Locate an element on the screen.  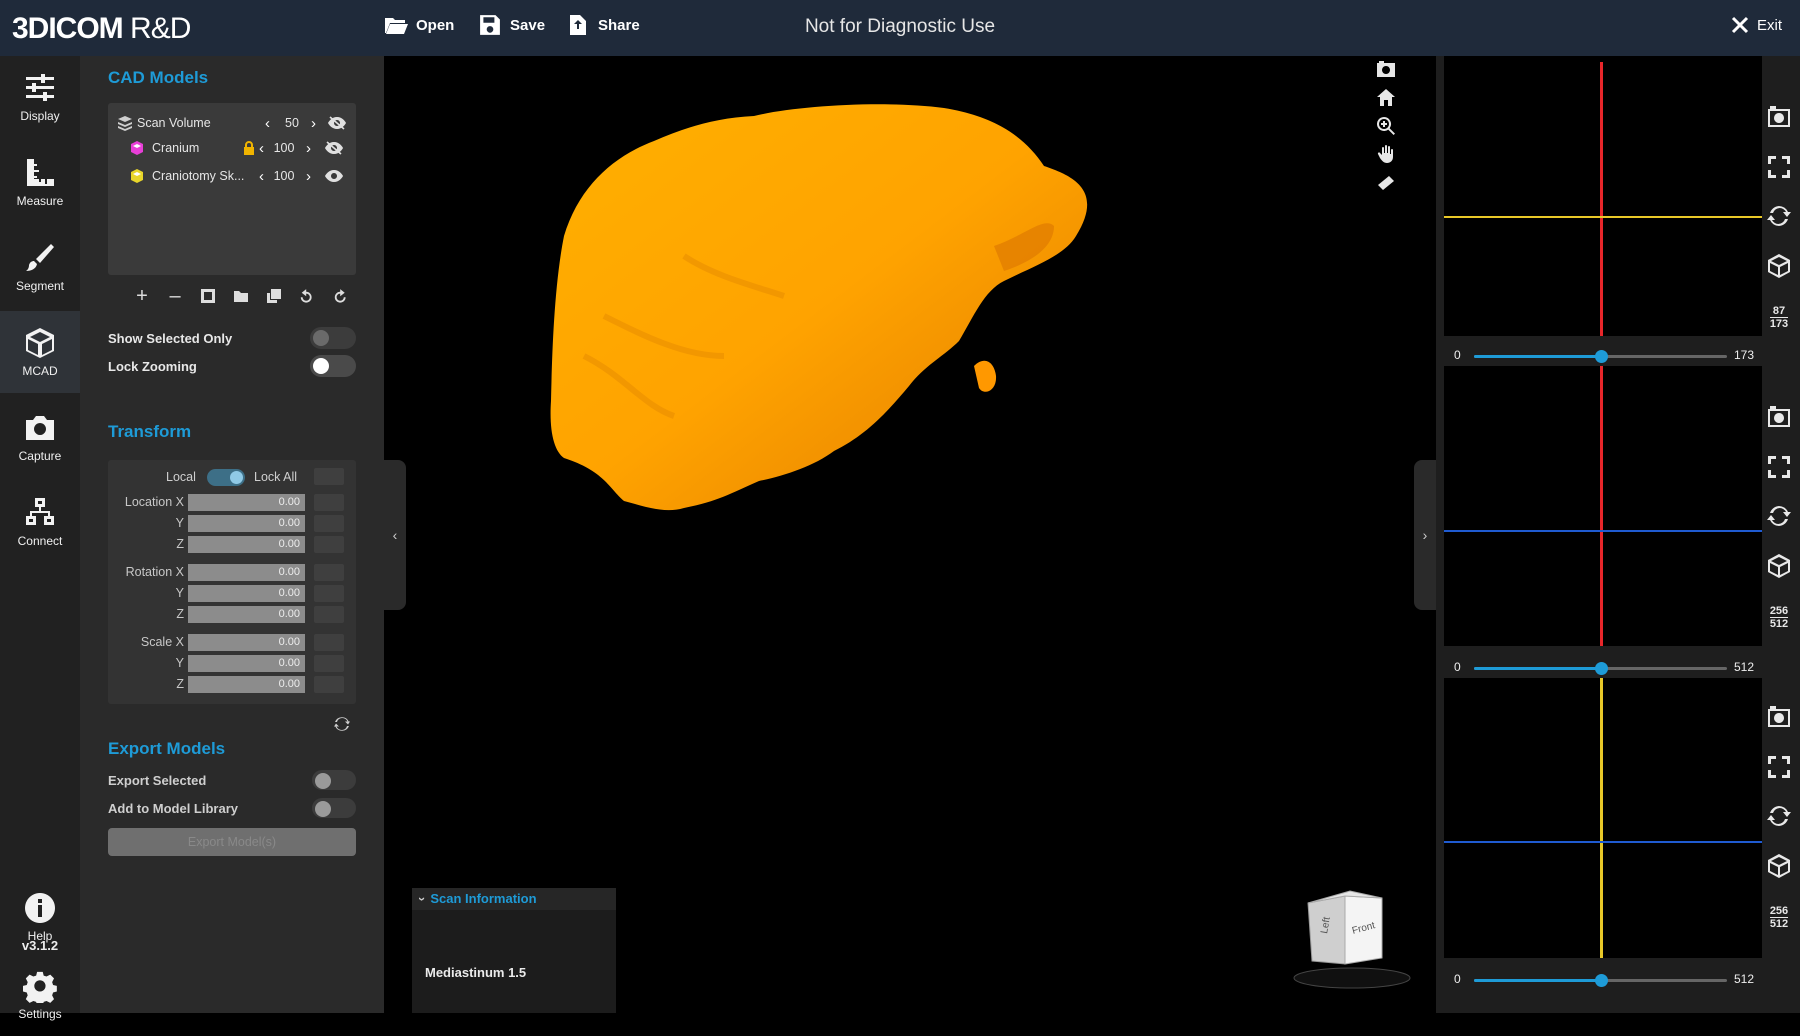
export-models-title: Export Models is located at coordinates (167, 748).